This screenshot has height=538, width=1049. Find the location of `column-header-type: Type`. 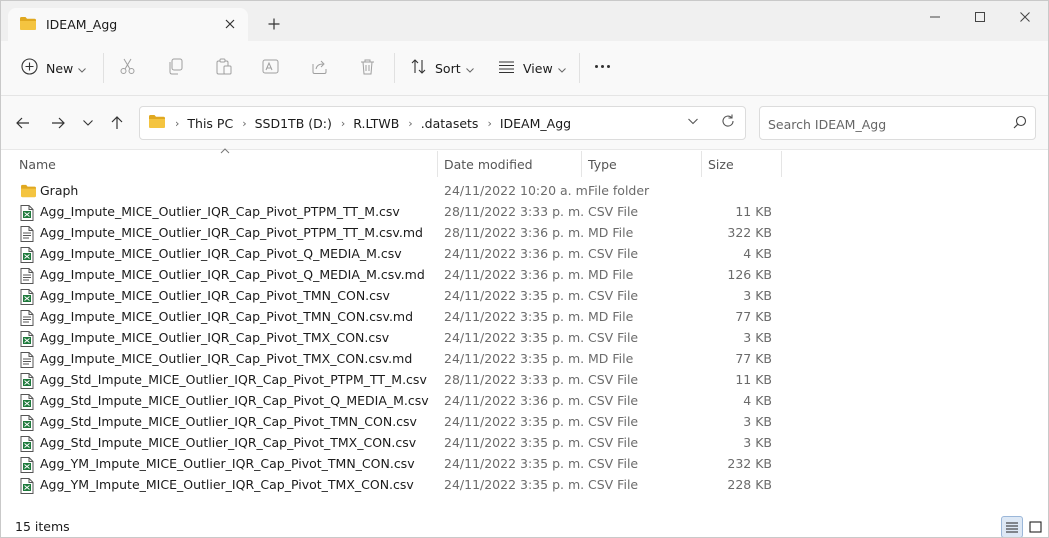

column-header-type: Type is located at coordinates (602, 164).